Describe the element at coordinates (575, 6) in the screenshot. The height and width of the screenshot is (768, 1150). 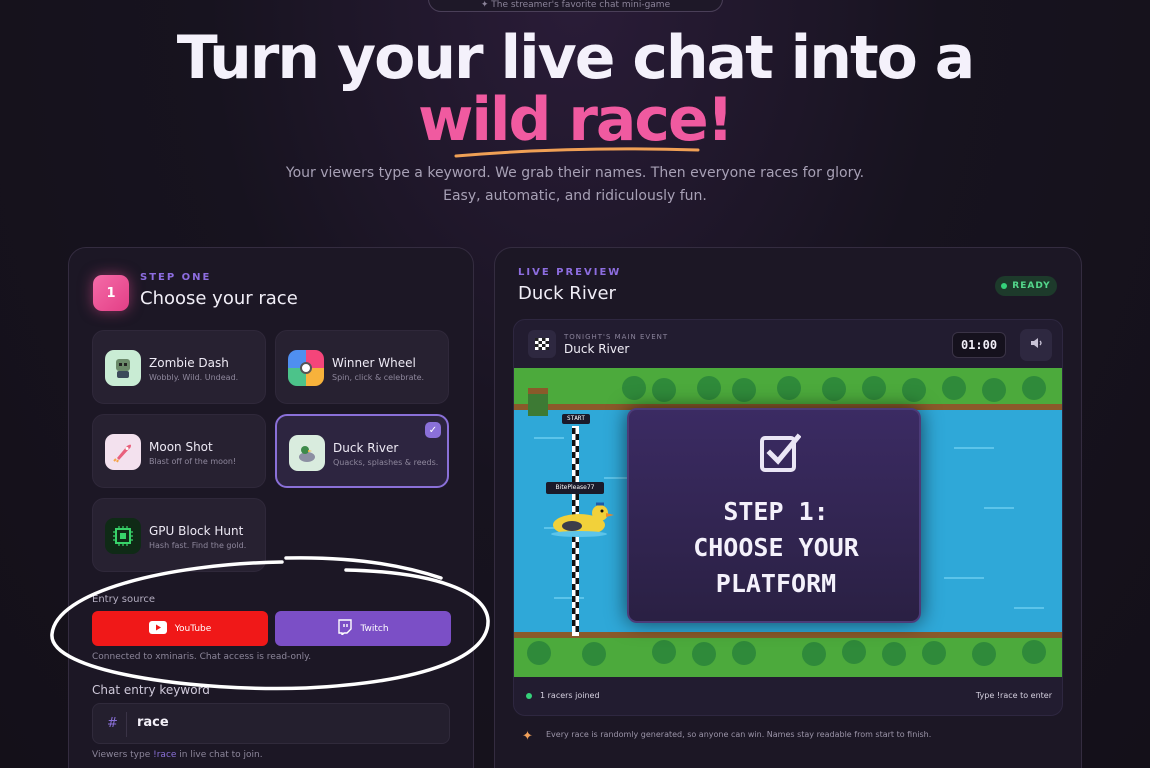
I see `tagline-pill: ✦ The streamer's favorite chat mini-game` at that location.